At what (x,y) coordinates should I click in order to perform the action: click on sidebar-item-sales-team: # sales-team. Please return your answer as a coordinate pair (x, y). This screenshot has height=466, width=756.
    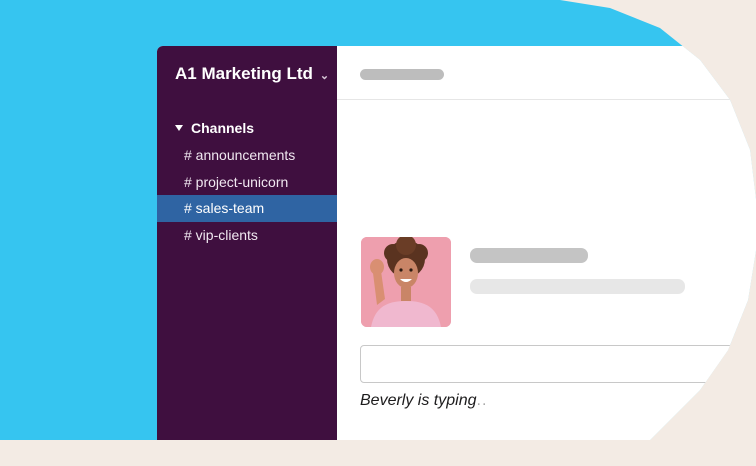
    Looking at the image, I should click on (247, 208).